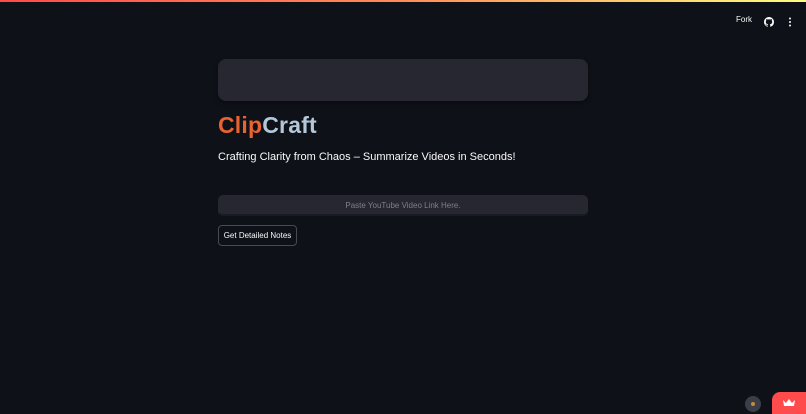 The height and width of the screenshot is (414, 806). Describe the element at coordinates (744, 19) in the screenshot. I see `fork-button: Fork` at that location.